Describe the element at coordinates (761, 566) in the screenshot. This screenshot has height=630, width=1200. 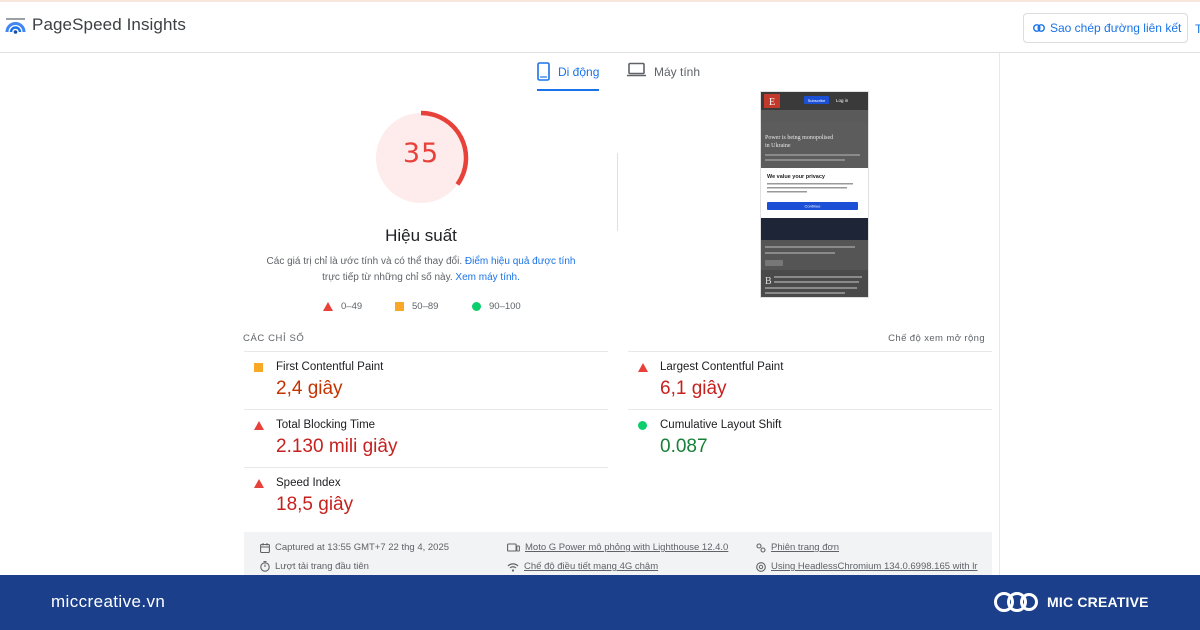
I see `chrome-icon` at that location.